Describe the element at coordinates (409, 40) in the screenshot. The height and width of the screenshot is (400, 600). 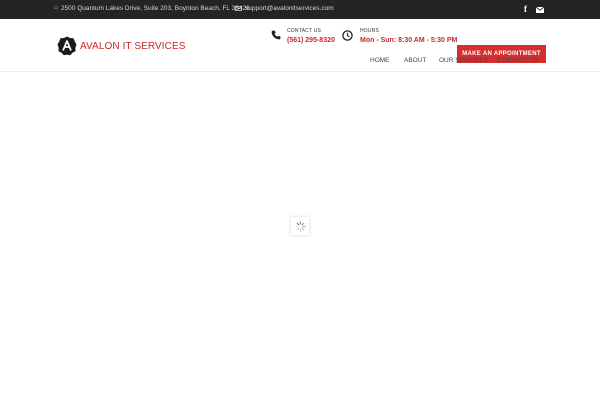
I see `hours-value: Mon - Sun: 8:30 AM - 5:30 PM` at that location.